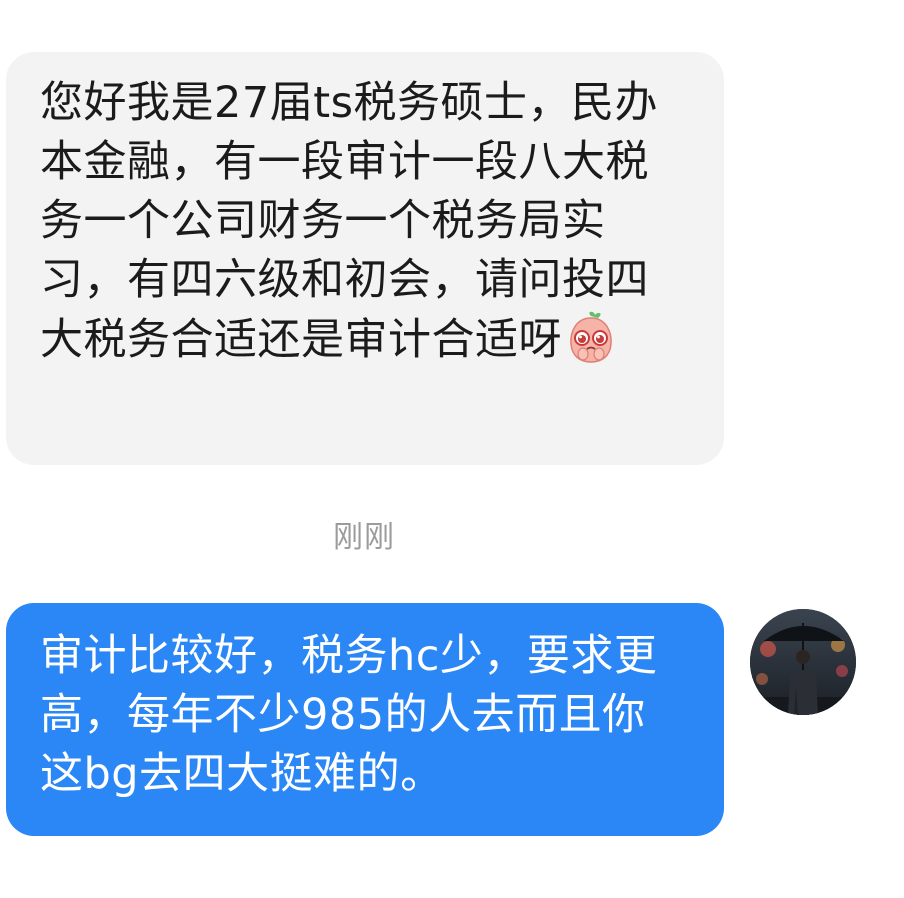  Describe the element at coordinates (591, 337) in the screenshot. I see `pleading-face-icon` at that location.